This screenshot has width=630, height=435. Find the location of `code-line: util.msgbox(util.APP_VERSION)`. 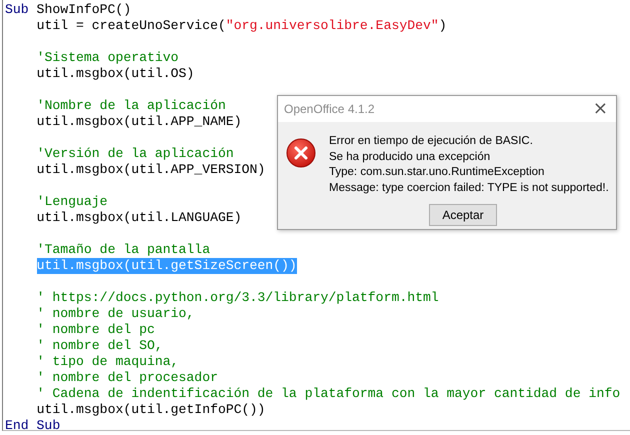

code-line: util.msgbox(util.APP_VERSION) is located at coordinates (151, 170).